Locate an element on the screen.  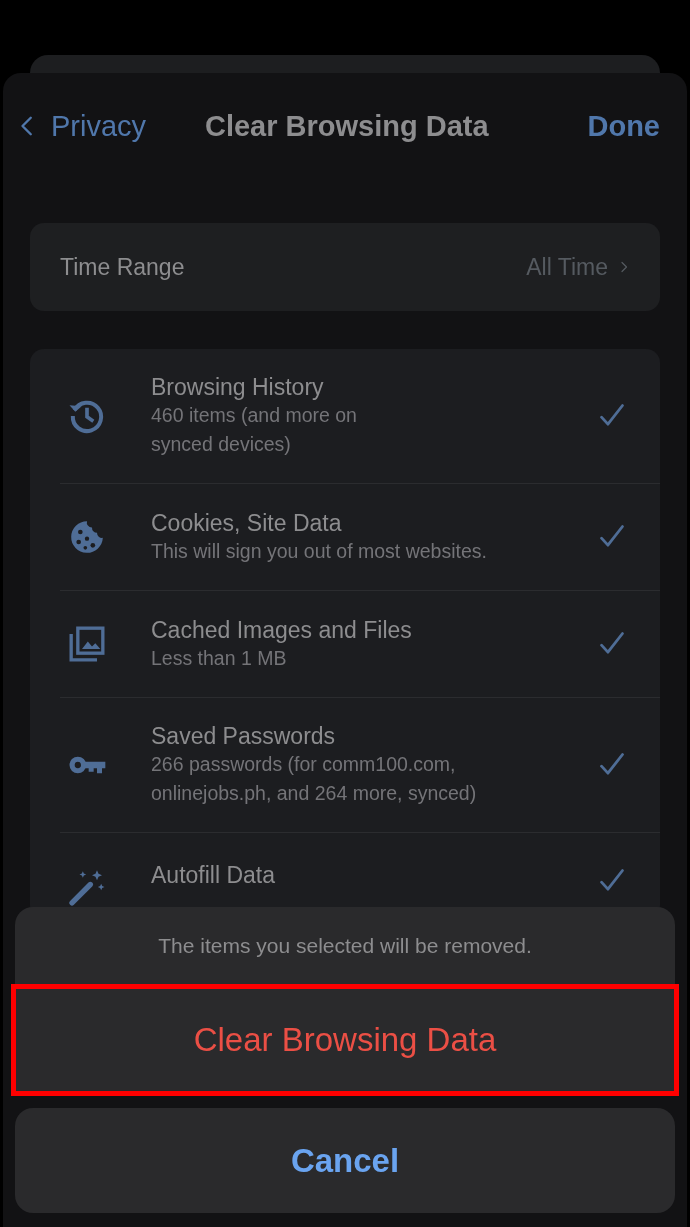
images-icon is located at coordinates (87, 644).